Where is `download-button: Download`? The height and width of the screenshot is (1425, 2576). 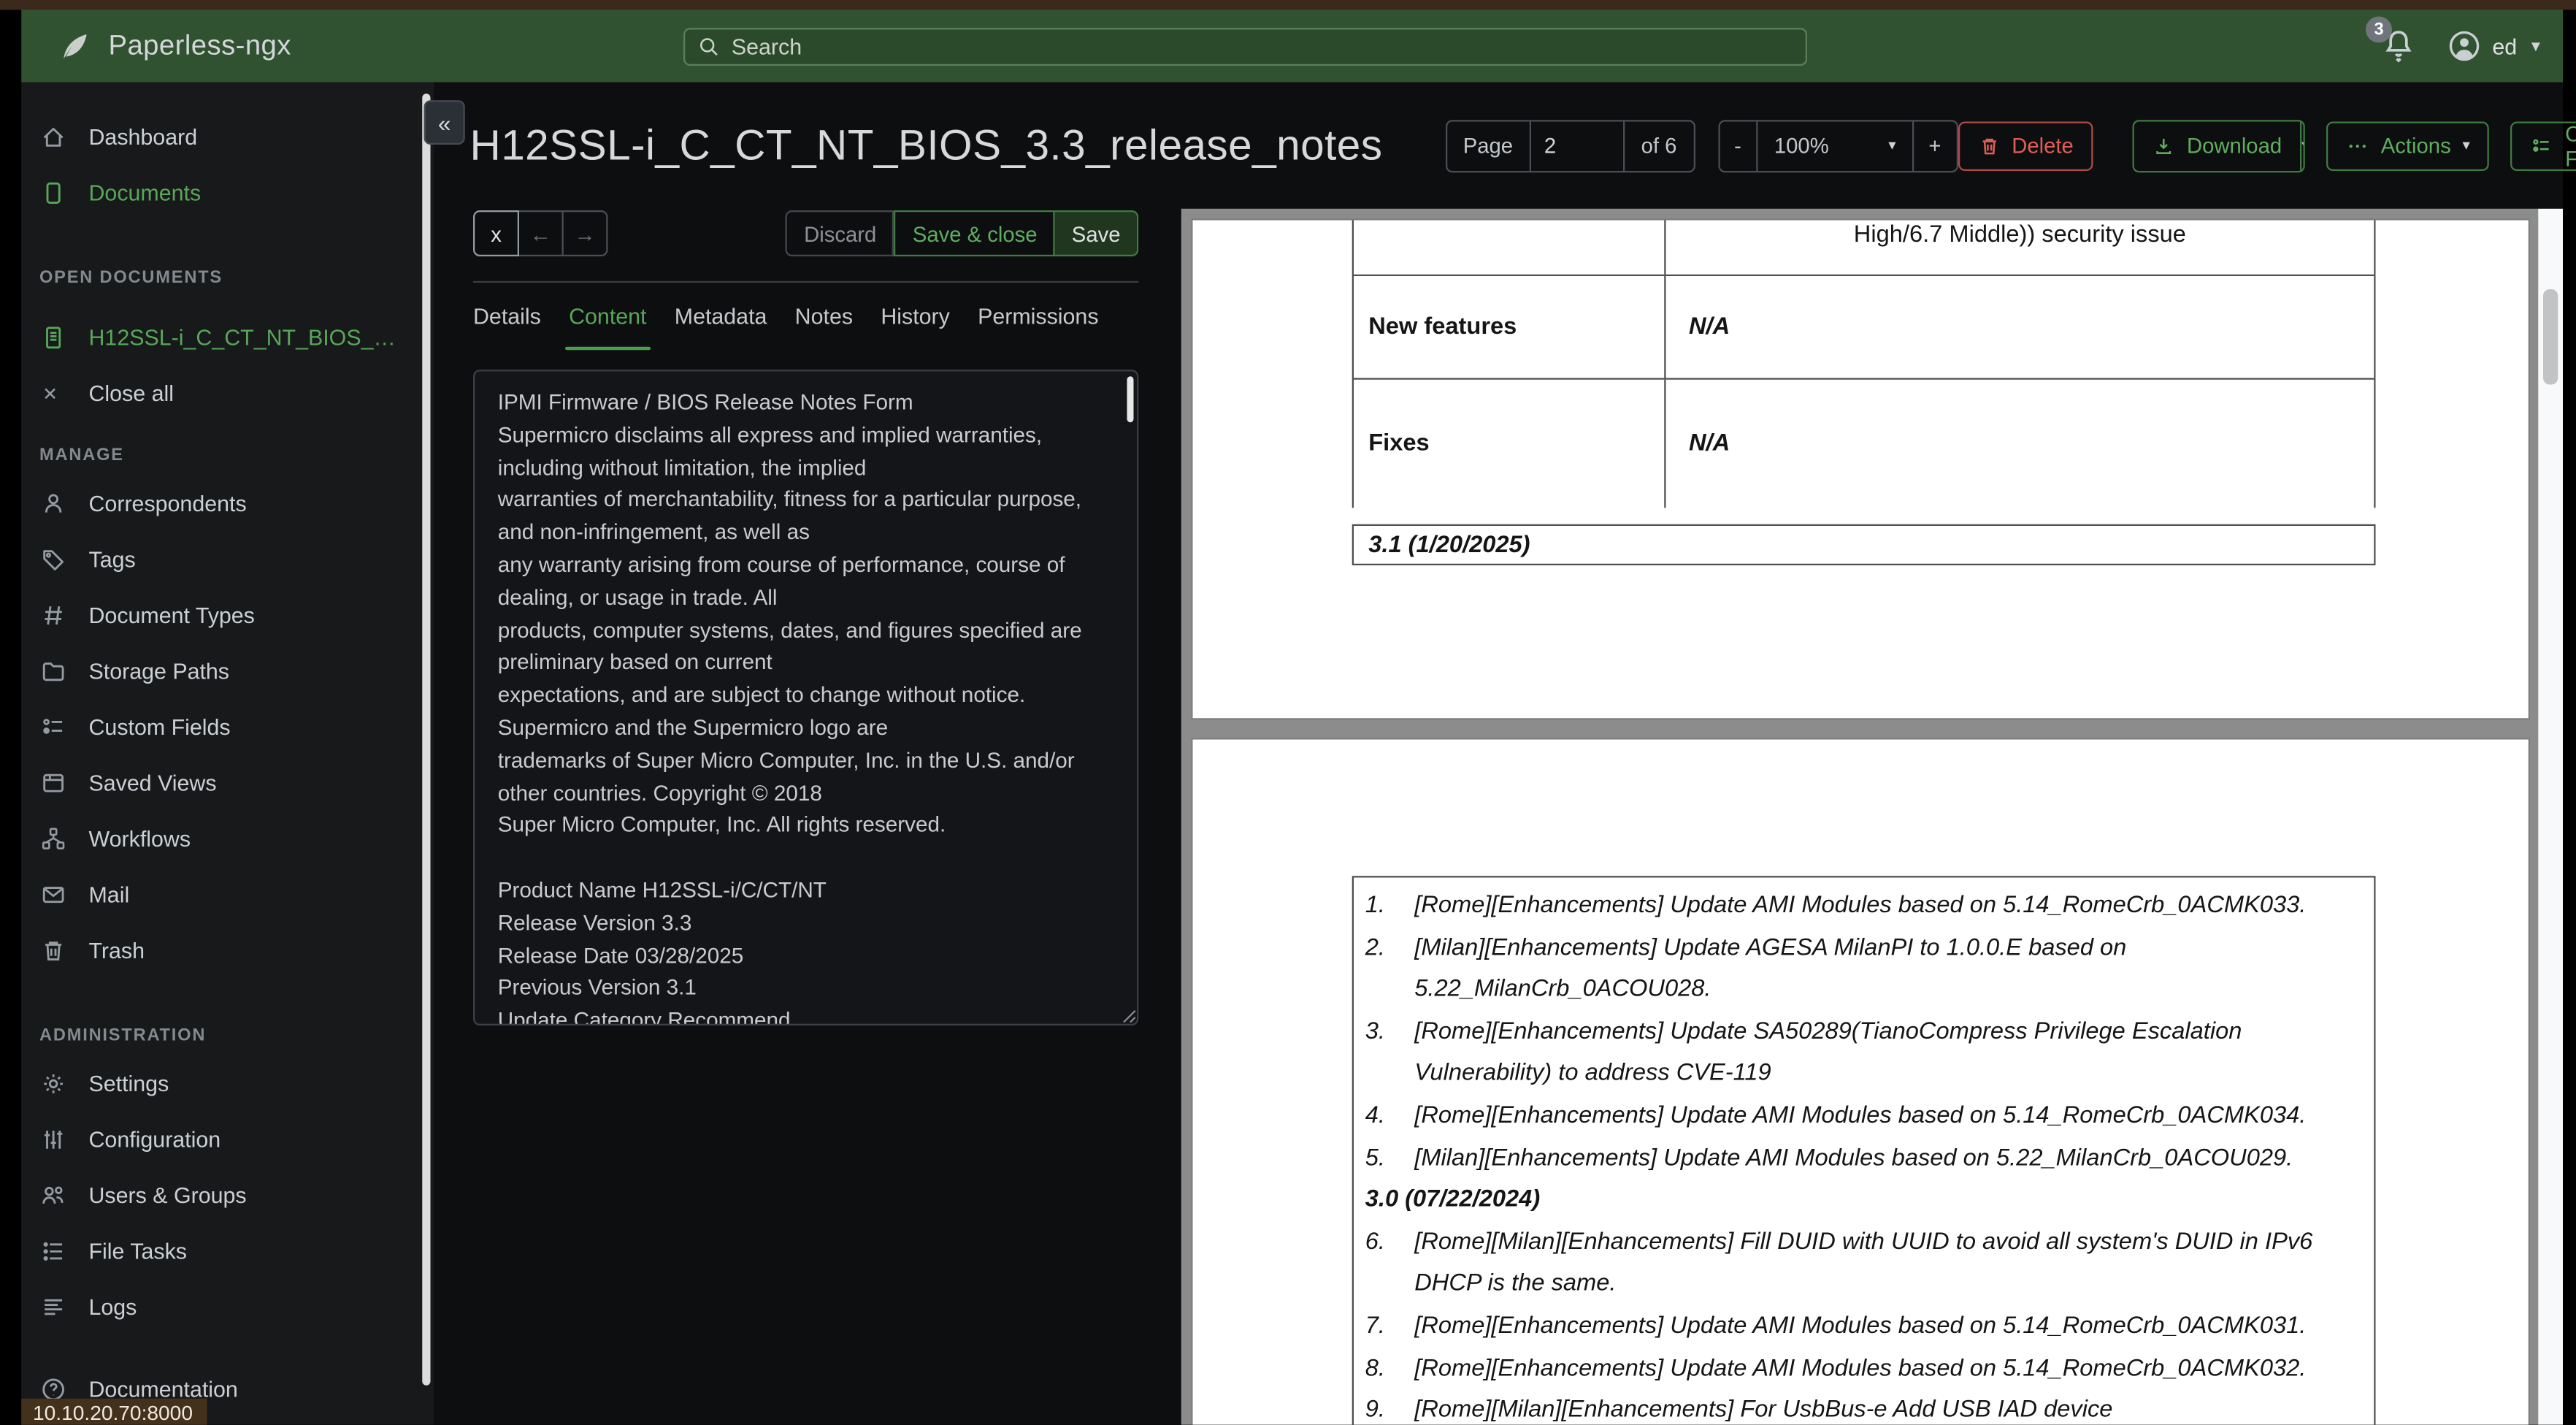 download-button: Download is located at coordinates (2217, 145).